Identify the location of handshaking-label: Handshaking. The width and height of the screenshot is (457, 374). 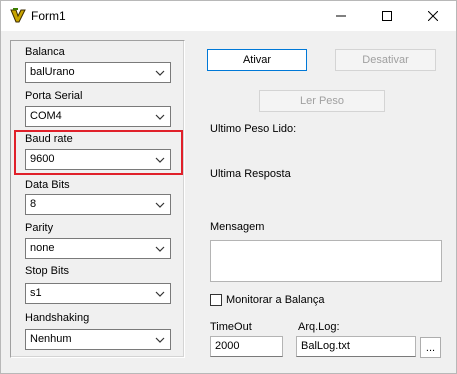
(57, 318).